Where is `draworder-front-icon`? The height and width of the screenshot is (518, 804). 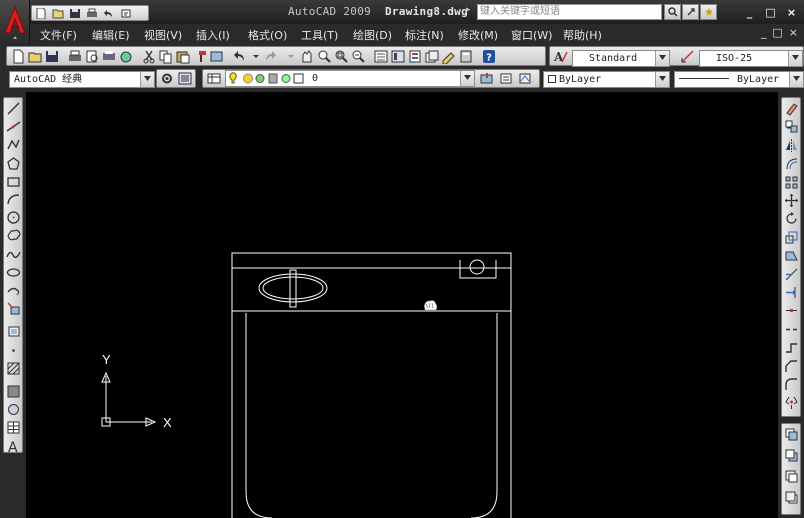 draworder-front-icon is located at coordinates (791, 434).